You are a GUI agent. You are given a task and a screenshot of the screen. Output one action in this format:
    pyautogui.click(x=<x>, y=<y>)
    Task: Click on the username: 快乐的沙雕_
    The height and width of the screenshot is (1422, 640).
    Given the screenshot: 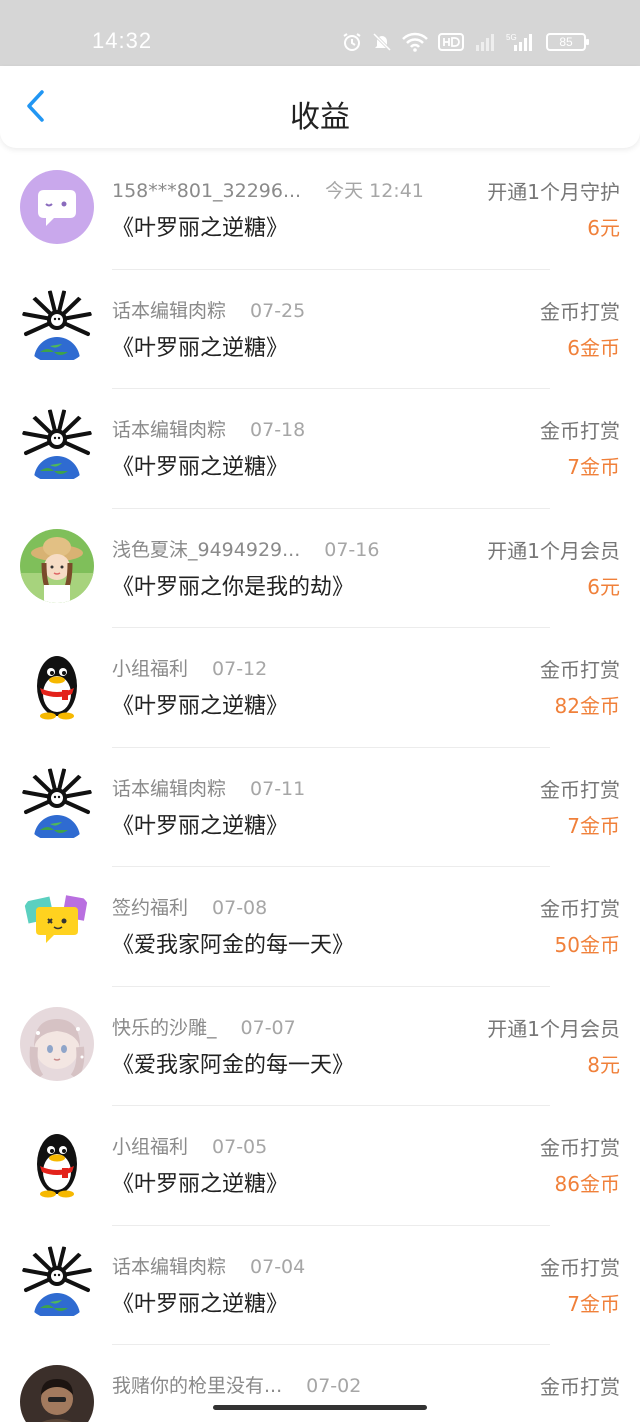 What is the action you would take?
    pyautogui.click(x=164, y=1027)
    